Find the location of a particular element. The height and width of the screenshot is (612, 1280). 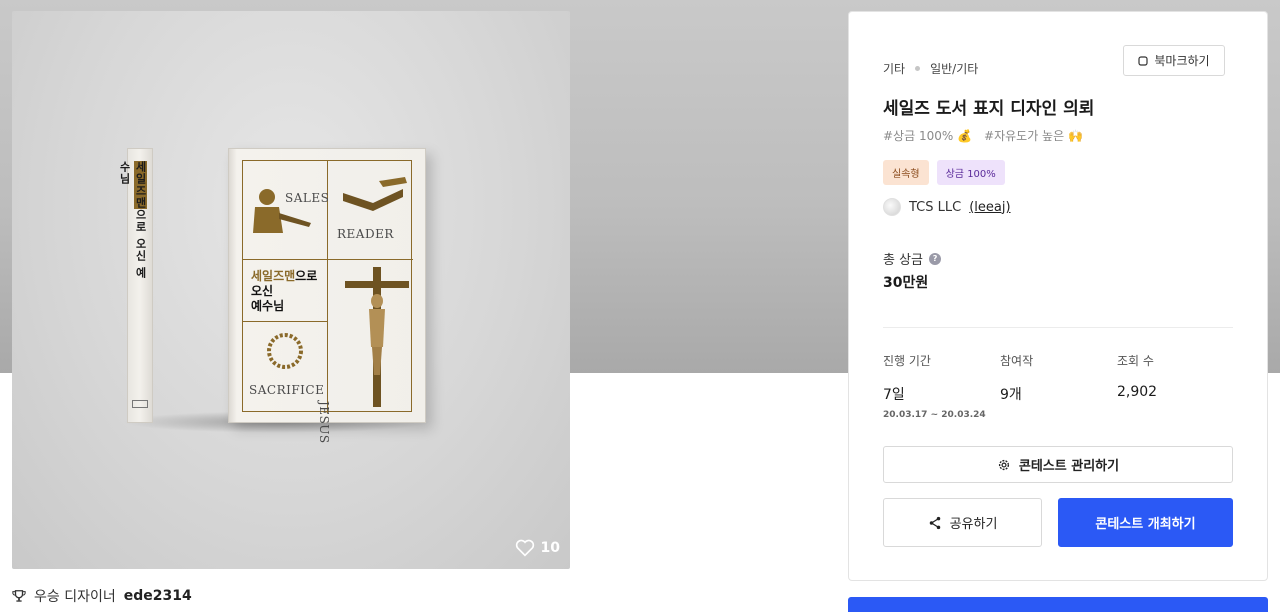

breadcrumb-category: 기타 is located at coordinates (894, 68).